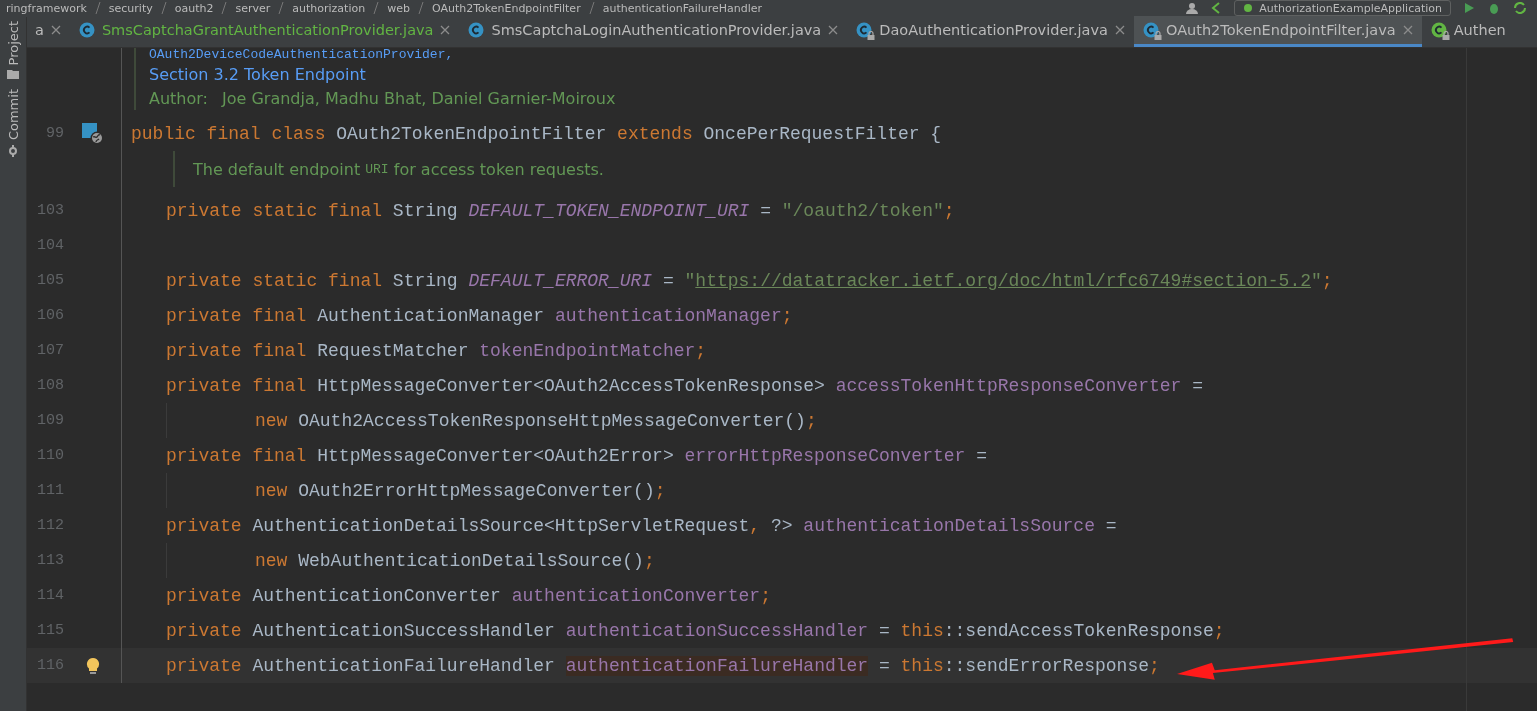 The height and width of the screenshot is (711, 1537). I want to click on user-icon, so click(1192, 8).